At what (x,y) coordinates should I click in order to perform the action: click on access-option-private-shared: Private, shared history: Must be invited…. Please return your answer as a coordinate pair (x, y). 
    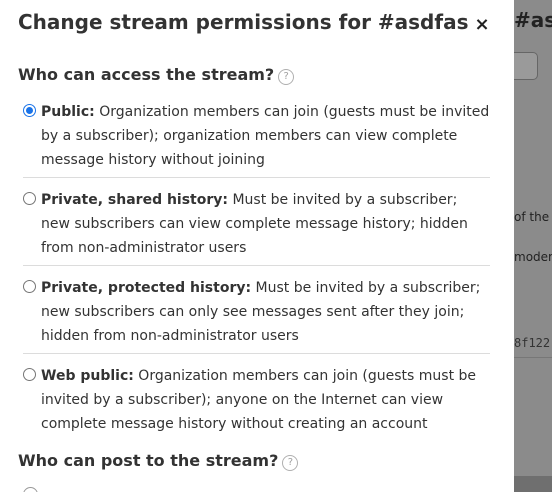
    Looking at the image, I should click on (256, 227).